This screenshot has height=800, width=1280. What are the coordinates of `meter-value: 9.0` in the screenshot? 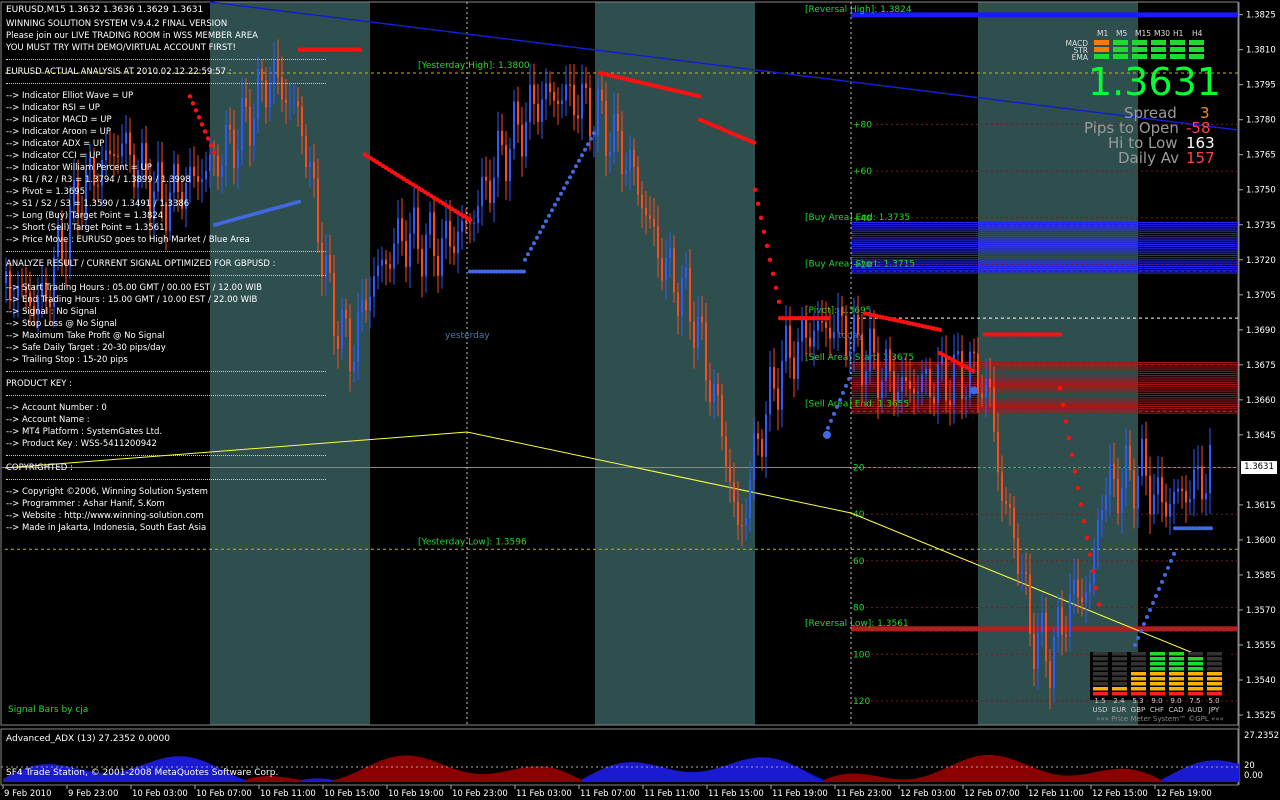 It's located at (1175, 701).